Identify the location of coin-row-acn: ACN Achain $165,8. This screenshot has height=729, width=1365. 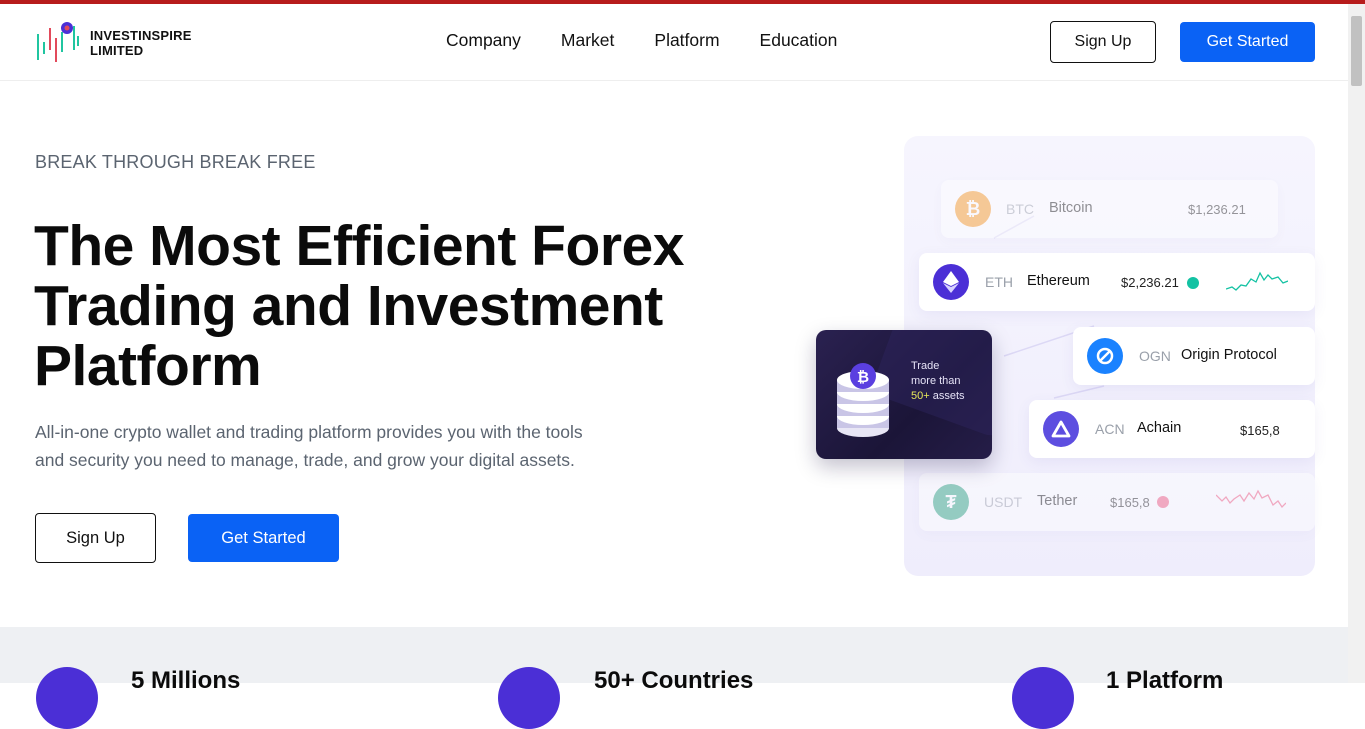
(1172, 429).